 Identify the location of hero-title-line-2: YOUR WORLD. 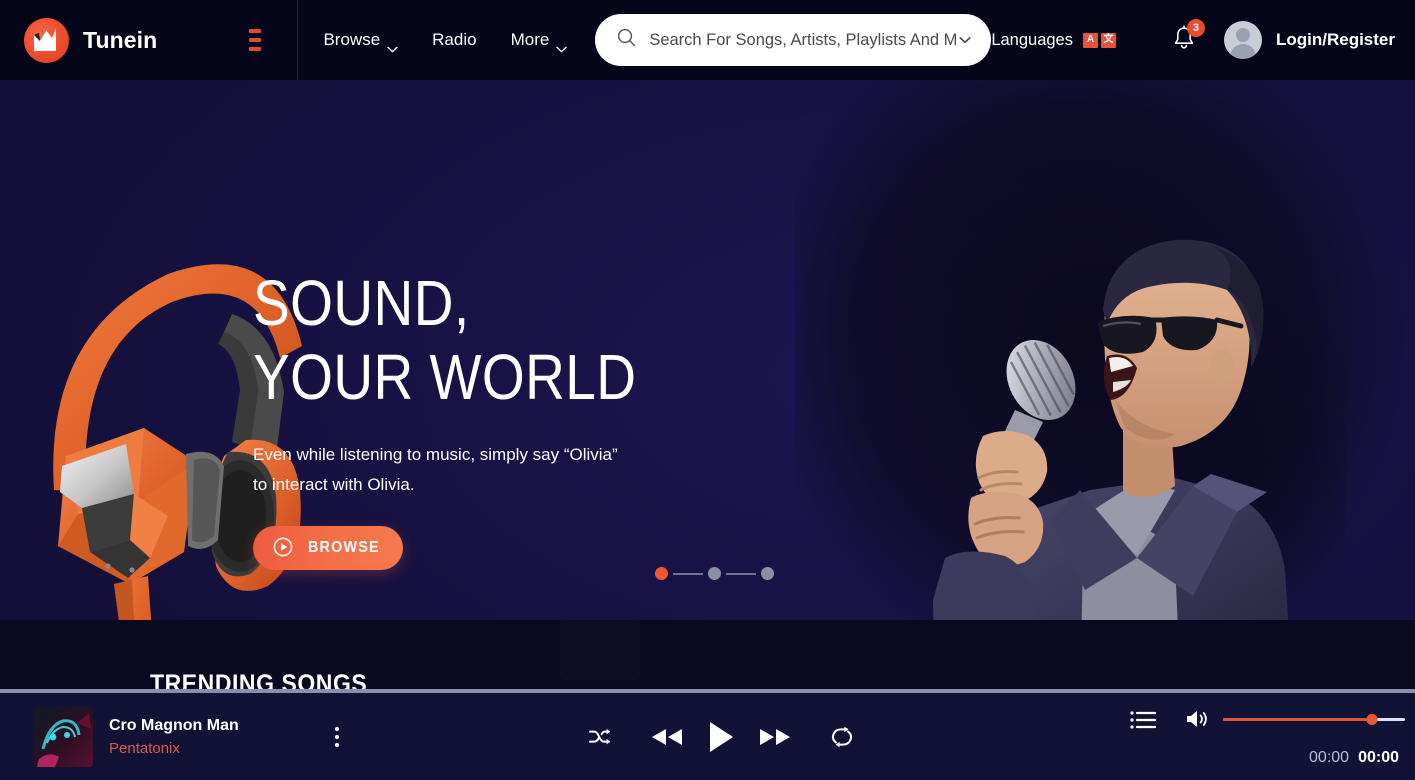
(445, 377).